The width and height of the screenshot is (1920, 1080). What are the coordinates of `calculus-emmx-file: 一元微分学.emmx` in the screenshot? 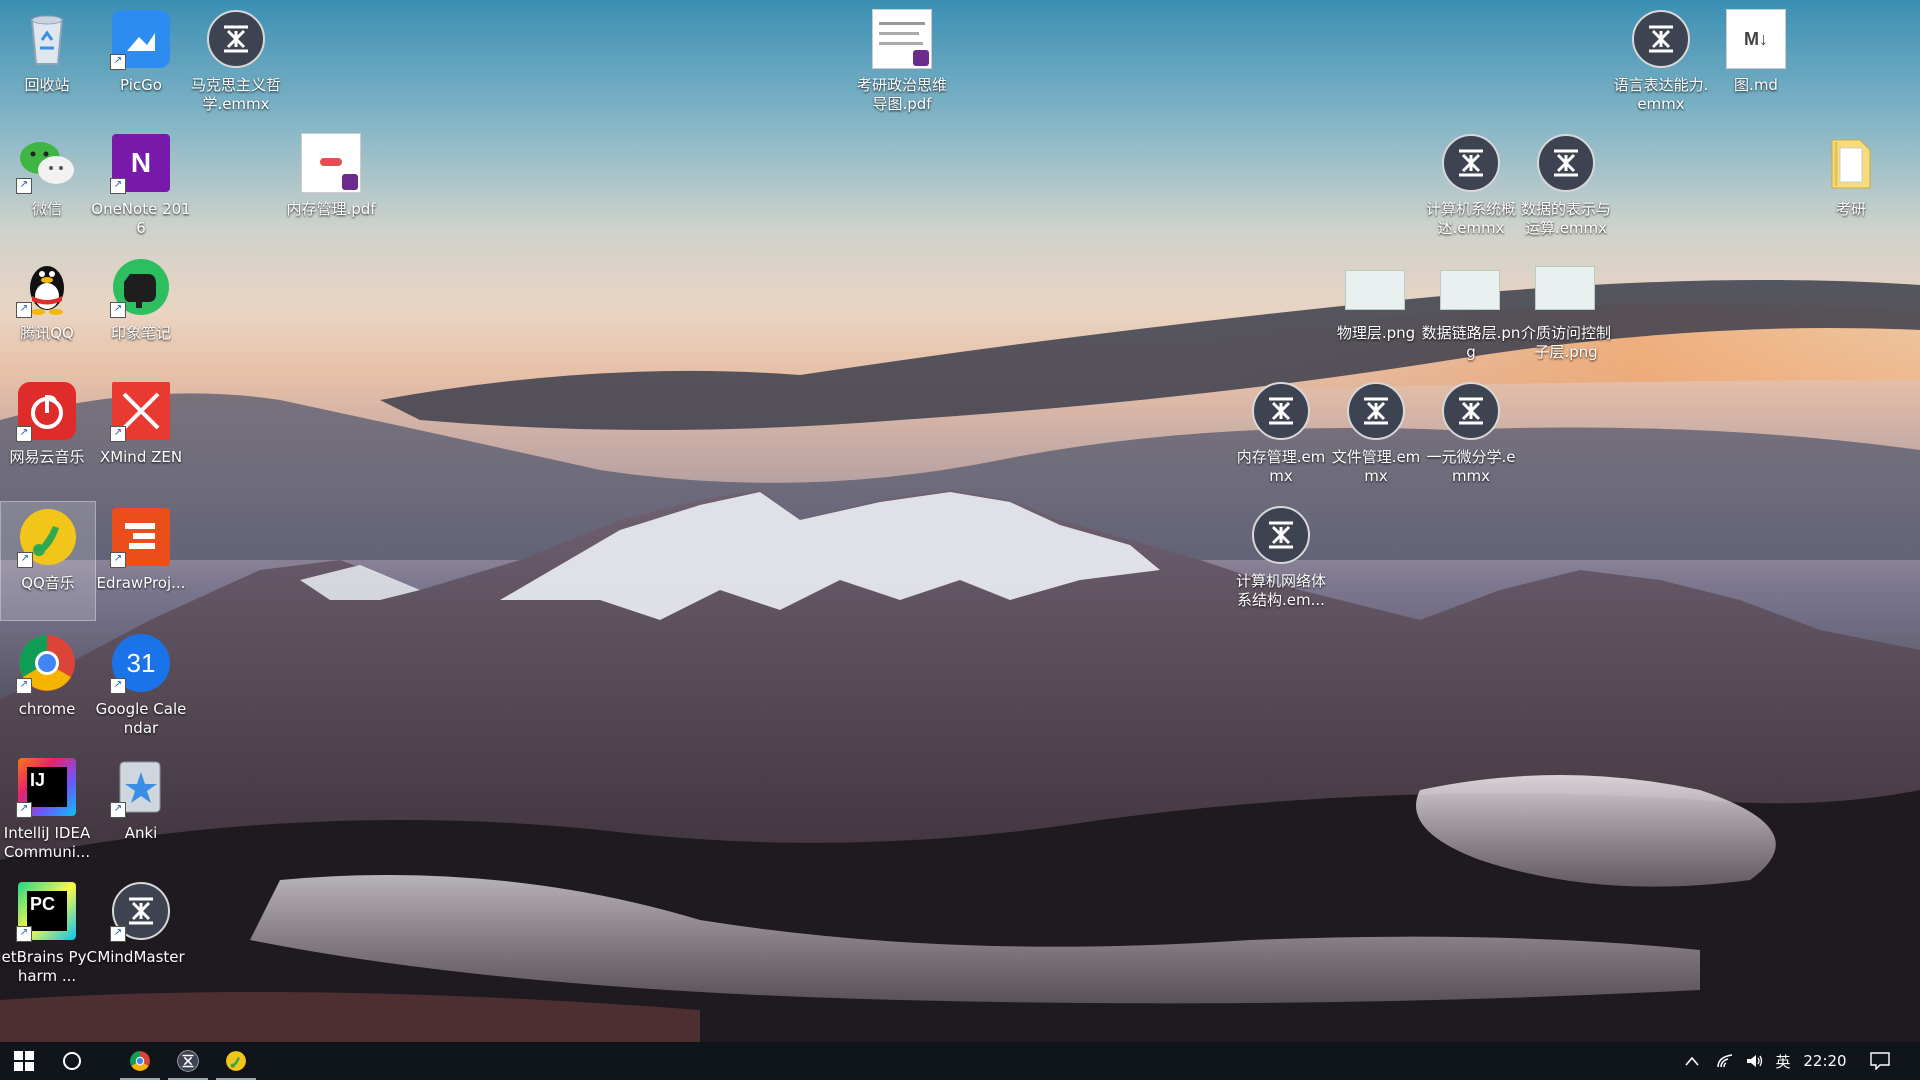 It's located at (1471, 437).